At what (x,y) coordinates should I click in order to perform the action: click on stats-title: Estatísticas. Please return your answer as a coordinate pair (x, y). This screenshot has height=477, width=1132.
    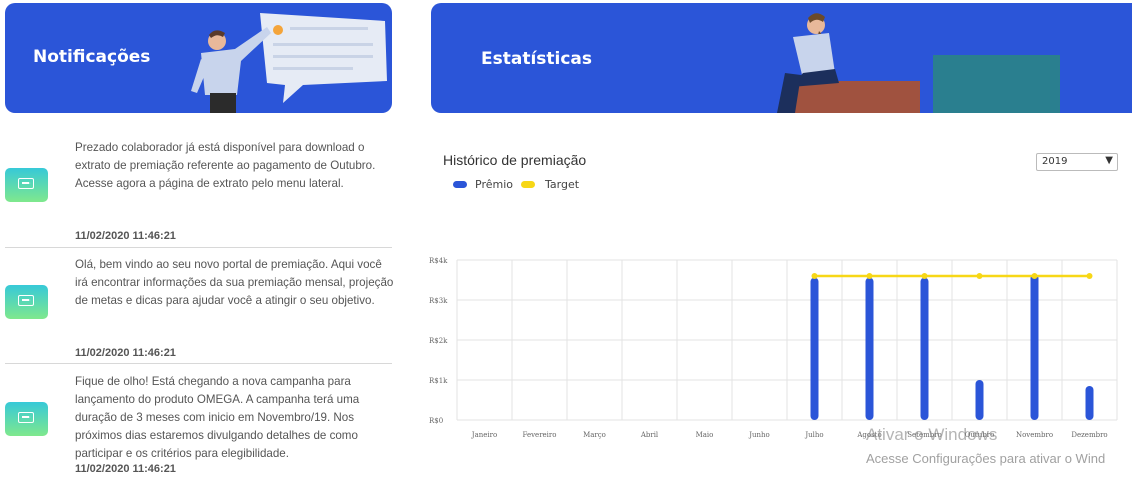
    Looking at the image, I should click on (537, 59).